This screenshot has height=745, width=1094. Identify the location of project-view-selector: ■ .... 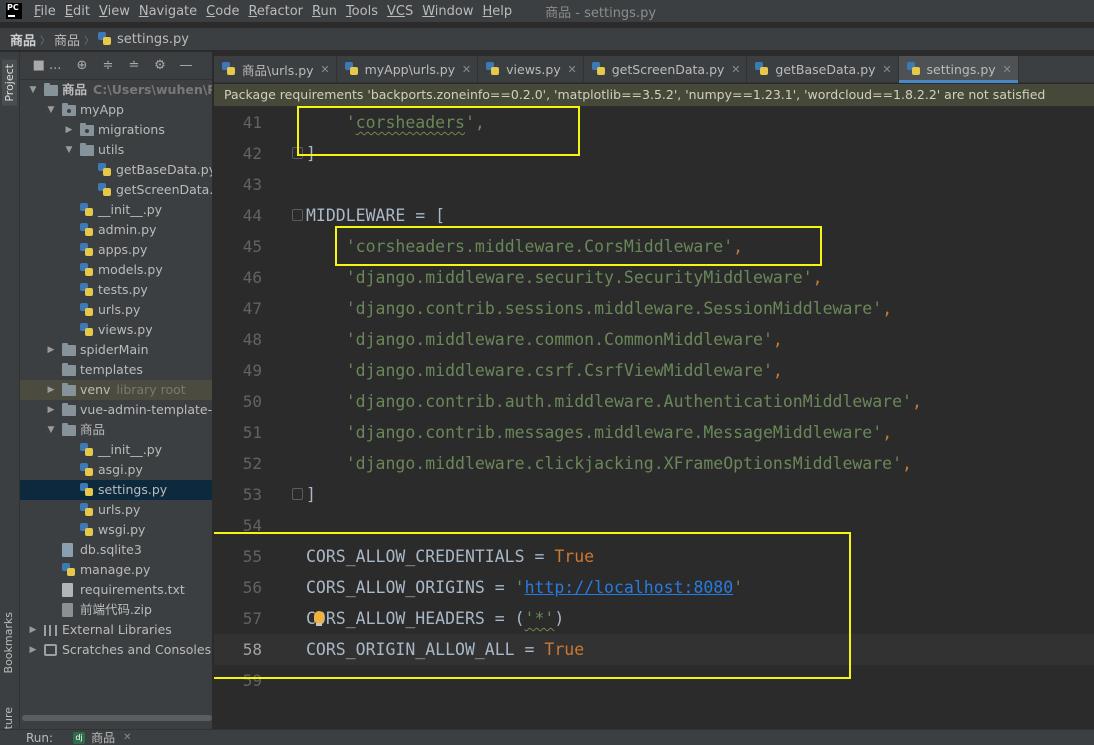
(47, 66).